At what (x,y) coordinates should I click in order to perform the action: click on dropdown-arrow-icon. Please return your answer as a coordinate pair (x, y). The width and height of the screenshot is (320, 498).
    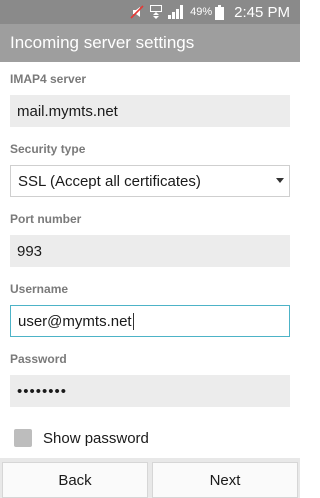
    Looking at the image, I should click on (280, 180).